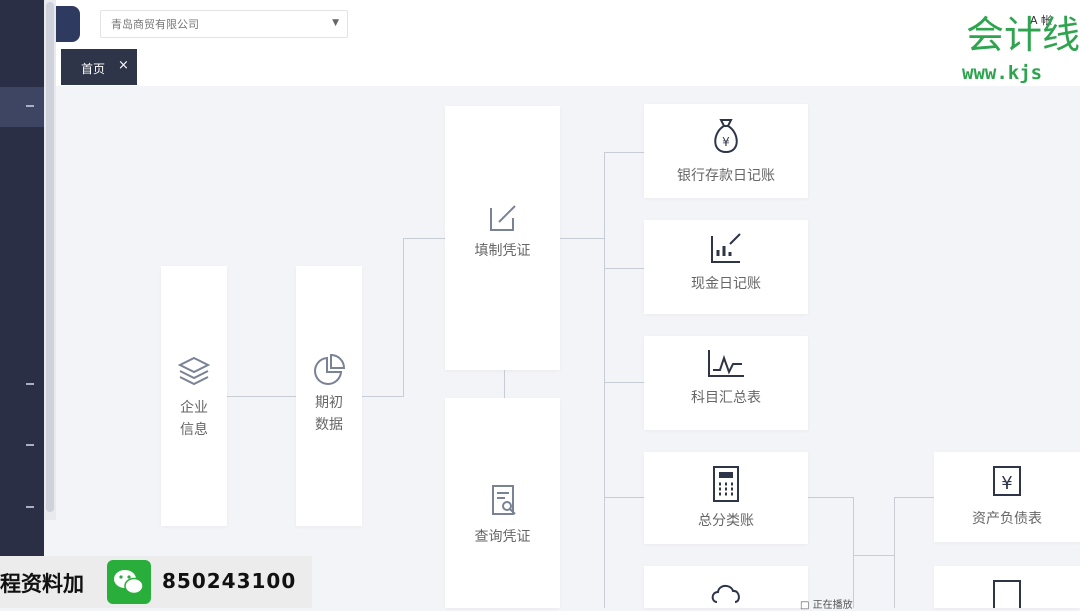  I want to click on cash-journal-card: 现金日记账, so click(726, 267).